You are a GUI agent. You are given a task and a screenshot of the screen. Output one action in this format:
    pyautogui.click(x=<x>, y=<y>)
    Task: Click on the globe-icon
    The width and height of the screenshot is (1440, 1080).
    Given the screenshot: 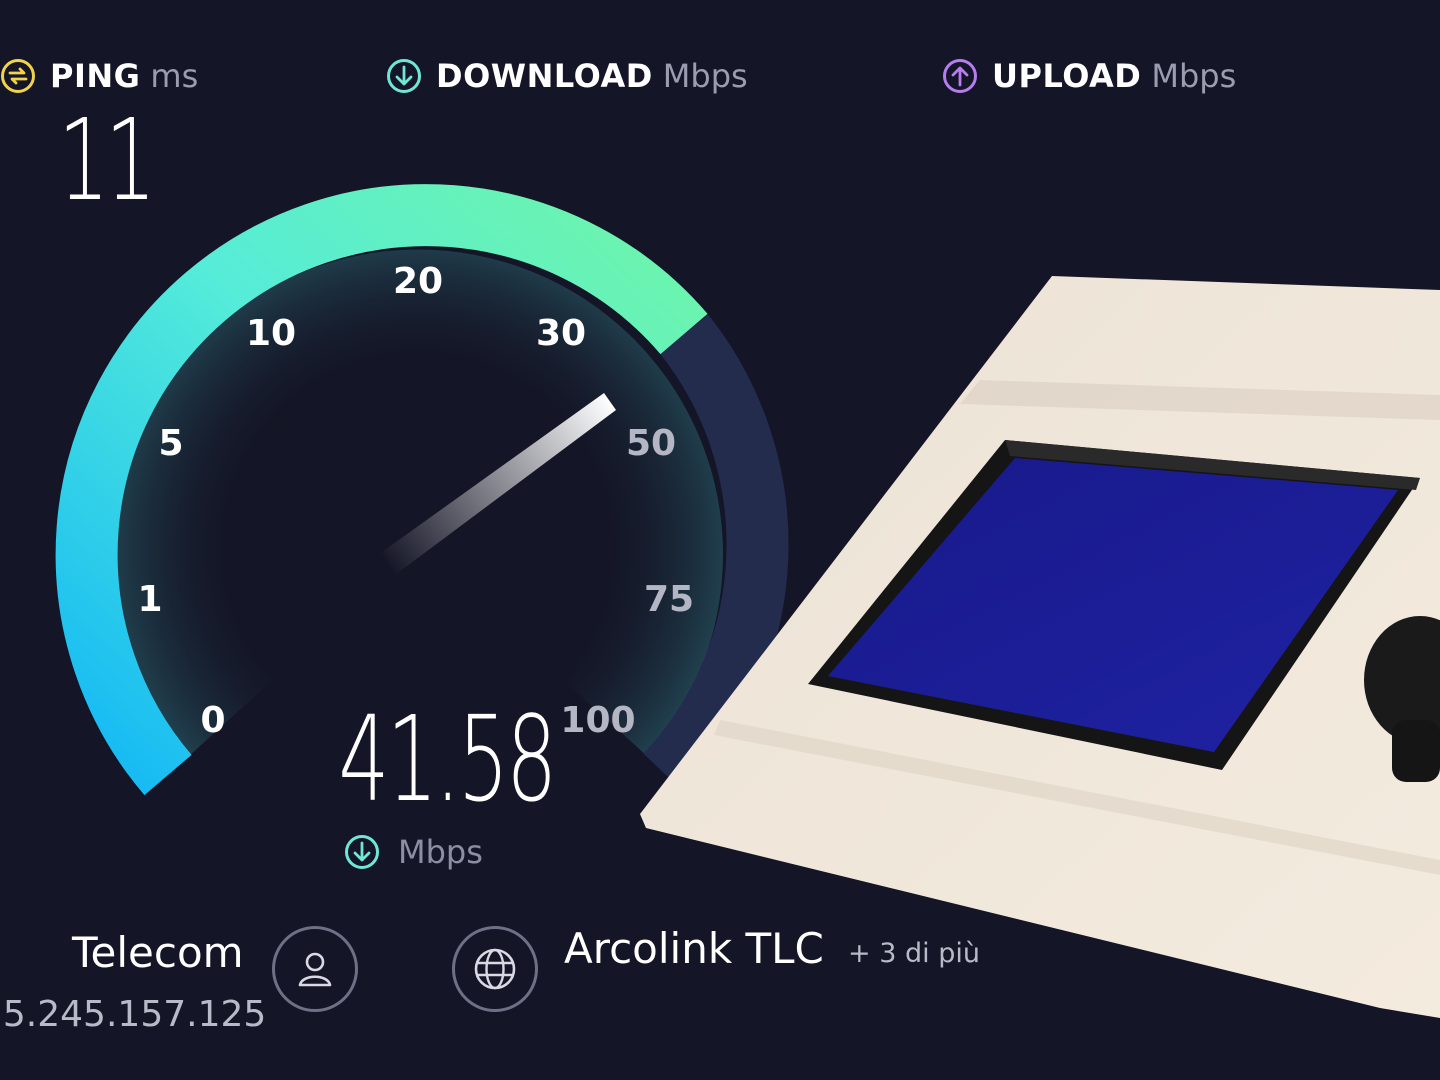 What is the action you would take?
    pyautogui.click(x=495, y=969)
    